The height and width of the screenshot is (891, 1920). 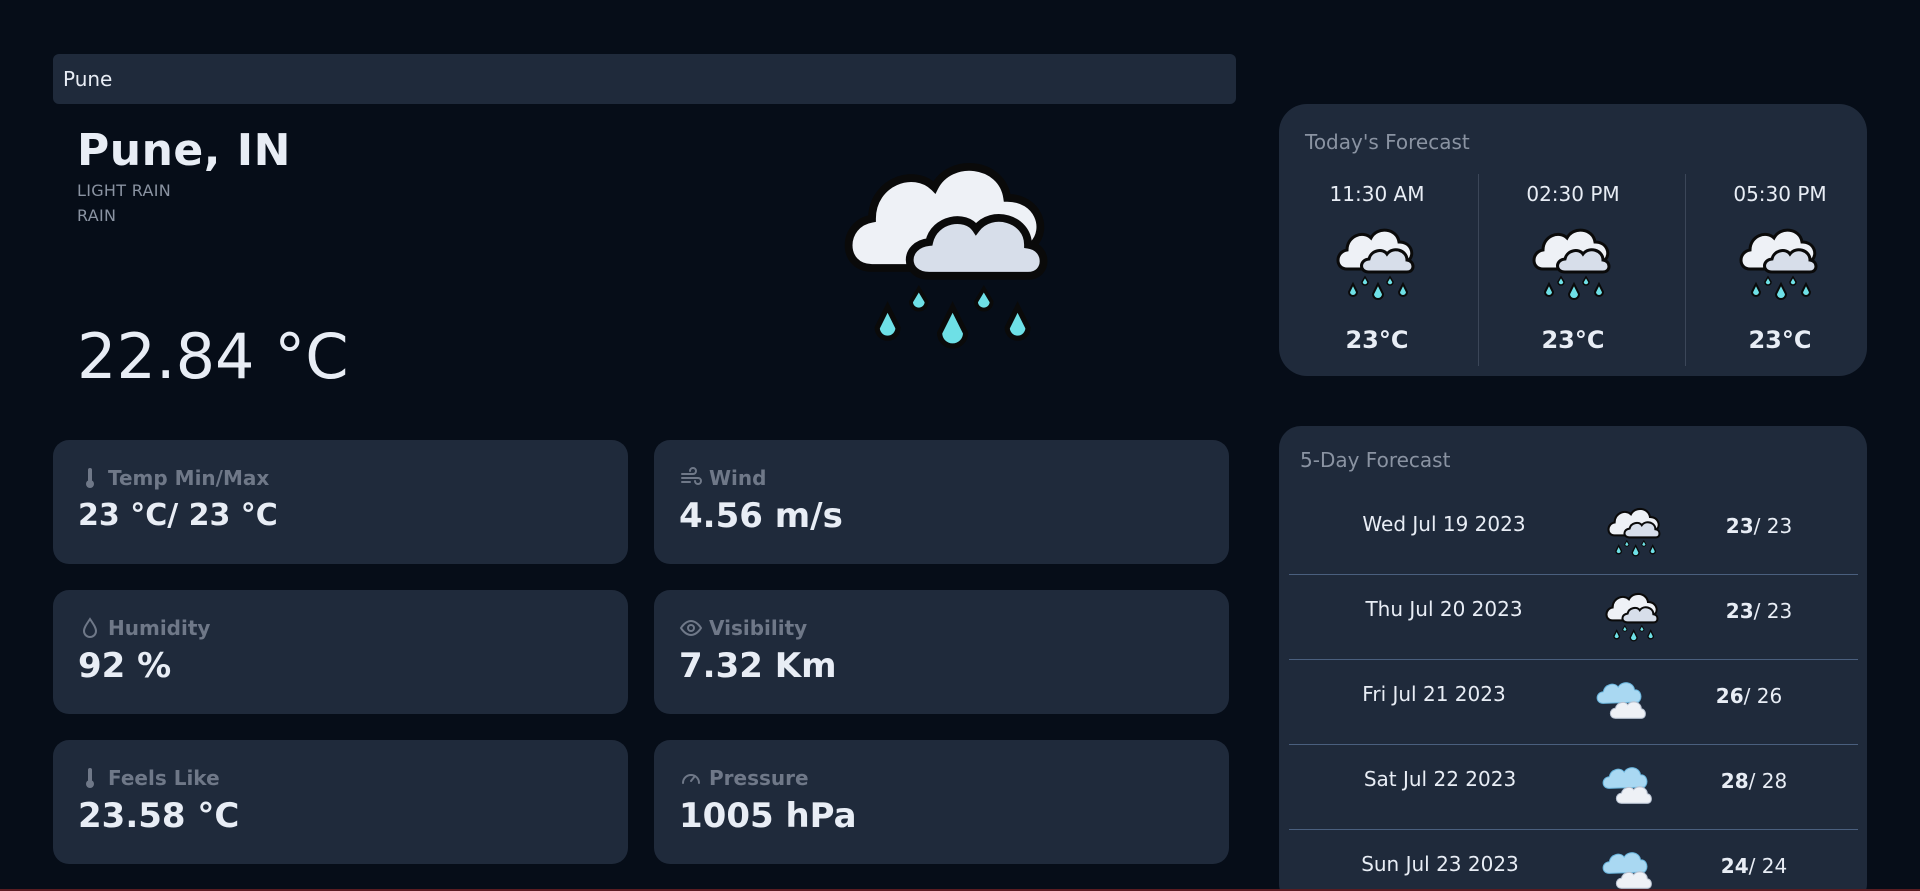 I want to click on forecast-day-row: Fri Jul 21 2023 26/ 26, so click(x=1573, y=702).